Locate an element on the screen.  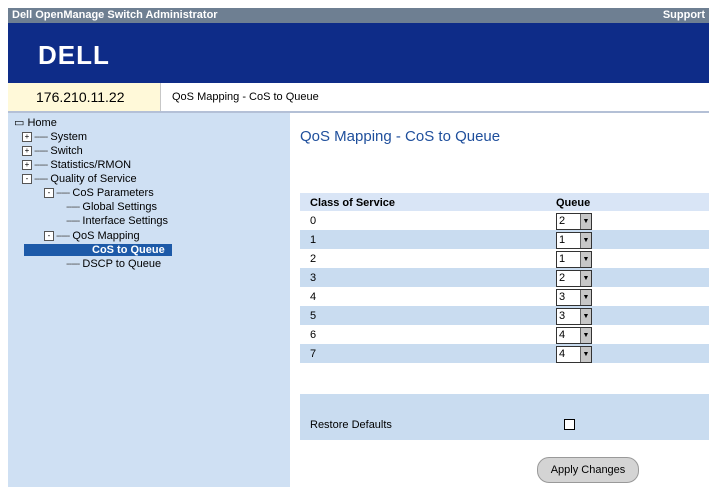
tree-label: Switch is located at coordinates (66, 151).